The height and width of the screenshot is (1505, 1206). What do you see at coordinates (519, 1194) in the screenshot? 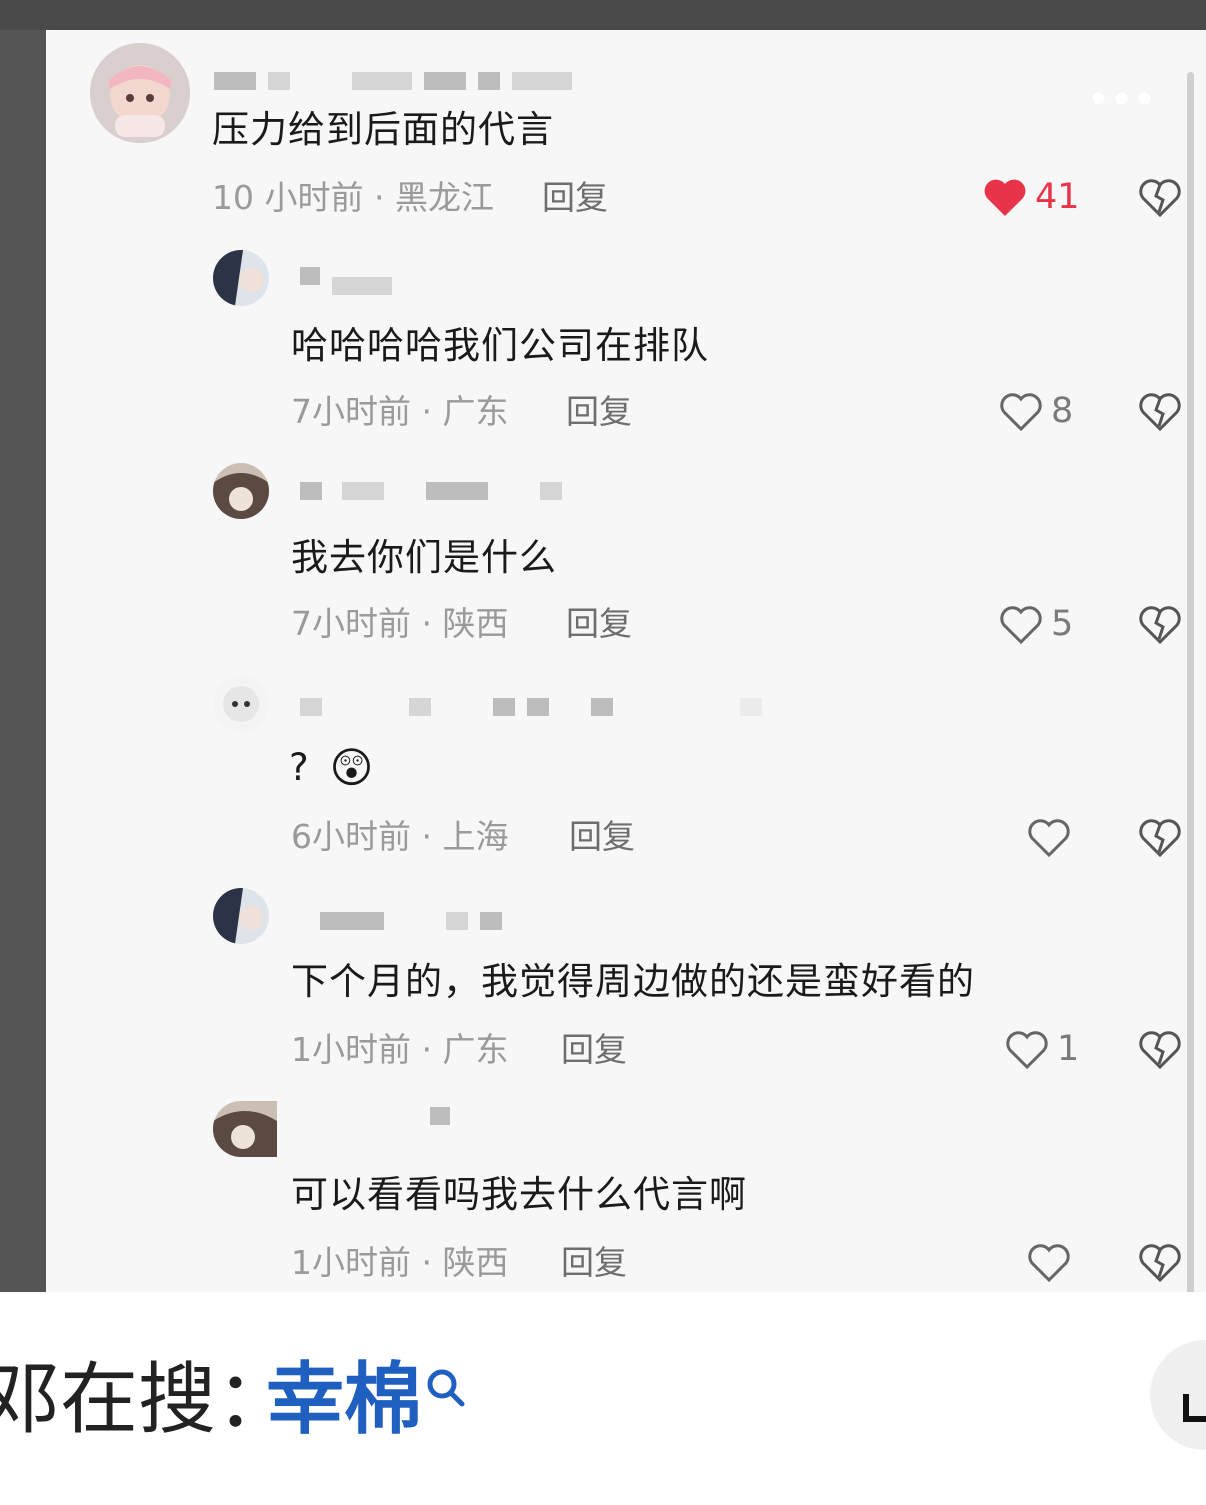
I see `reply-text: 可以看看吗我去什么代言啊` at bounding box center [519, 1194].